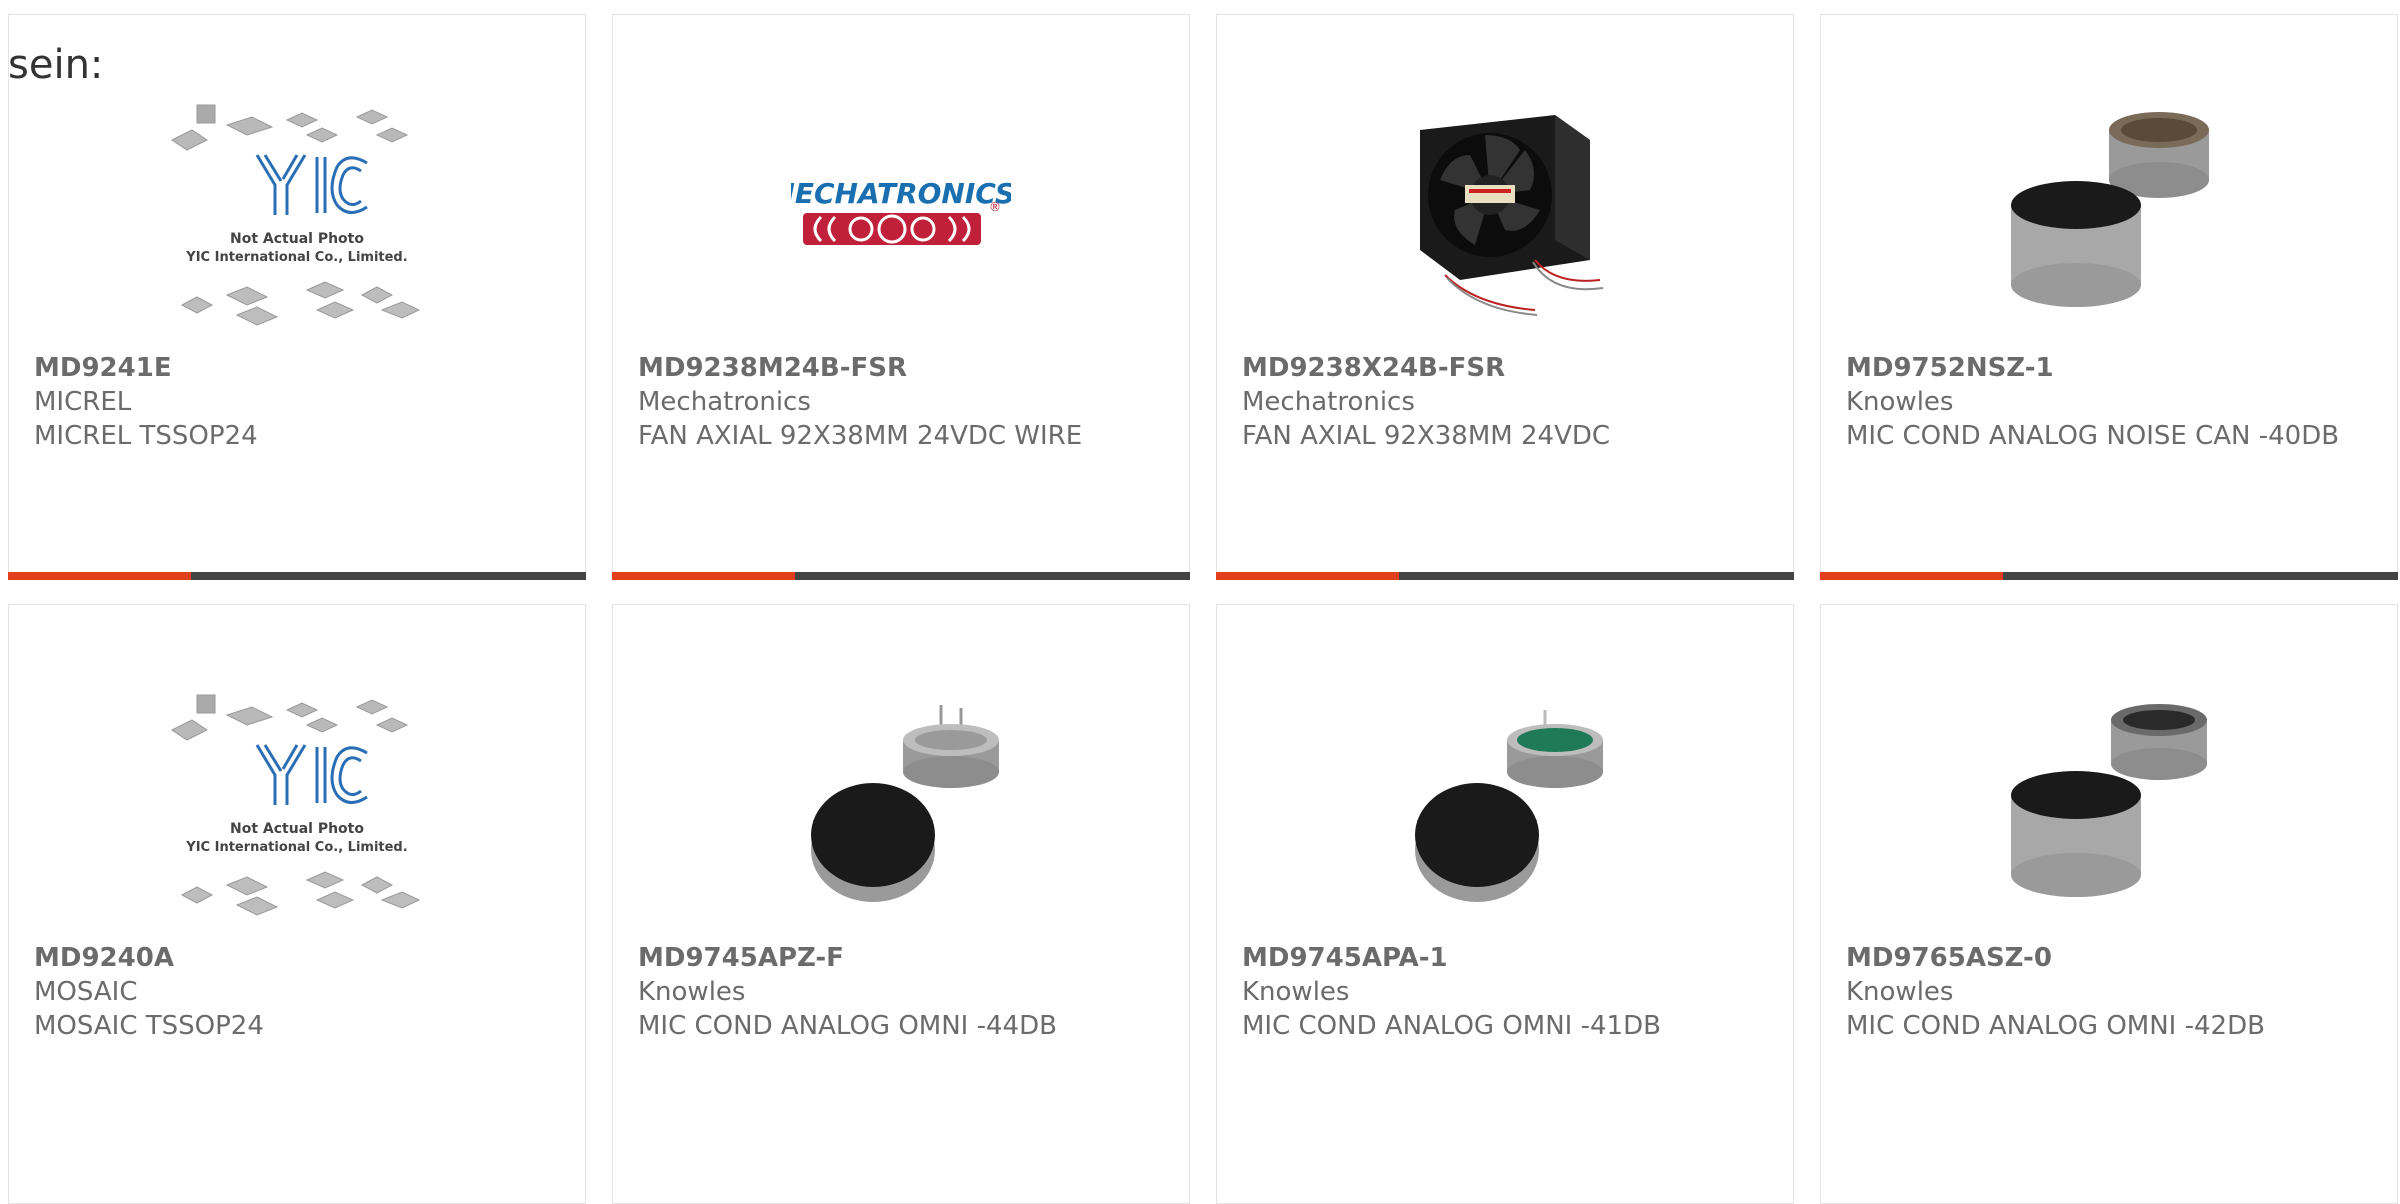 This screenshot has height=1204, width=2400. I want to click on product-image: MECHATRONICS ®, so click(901, 215).